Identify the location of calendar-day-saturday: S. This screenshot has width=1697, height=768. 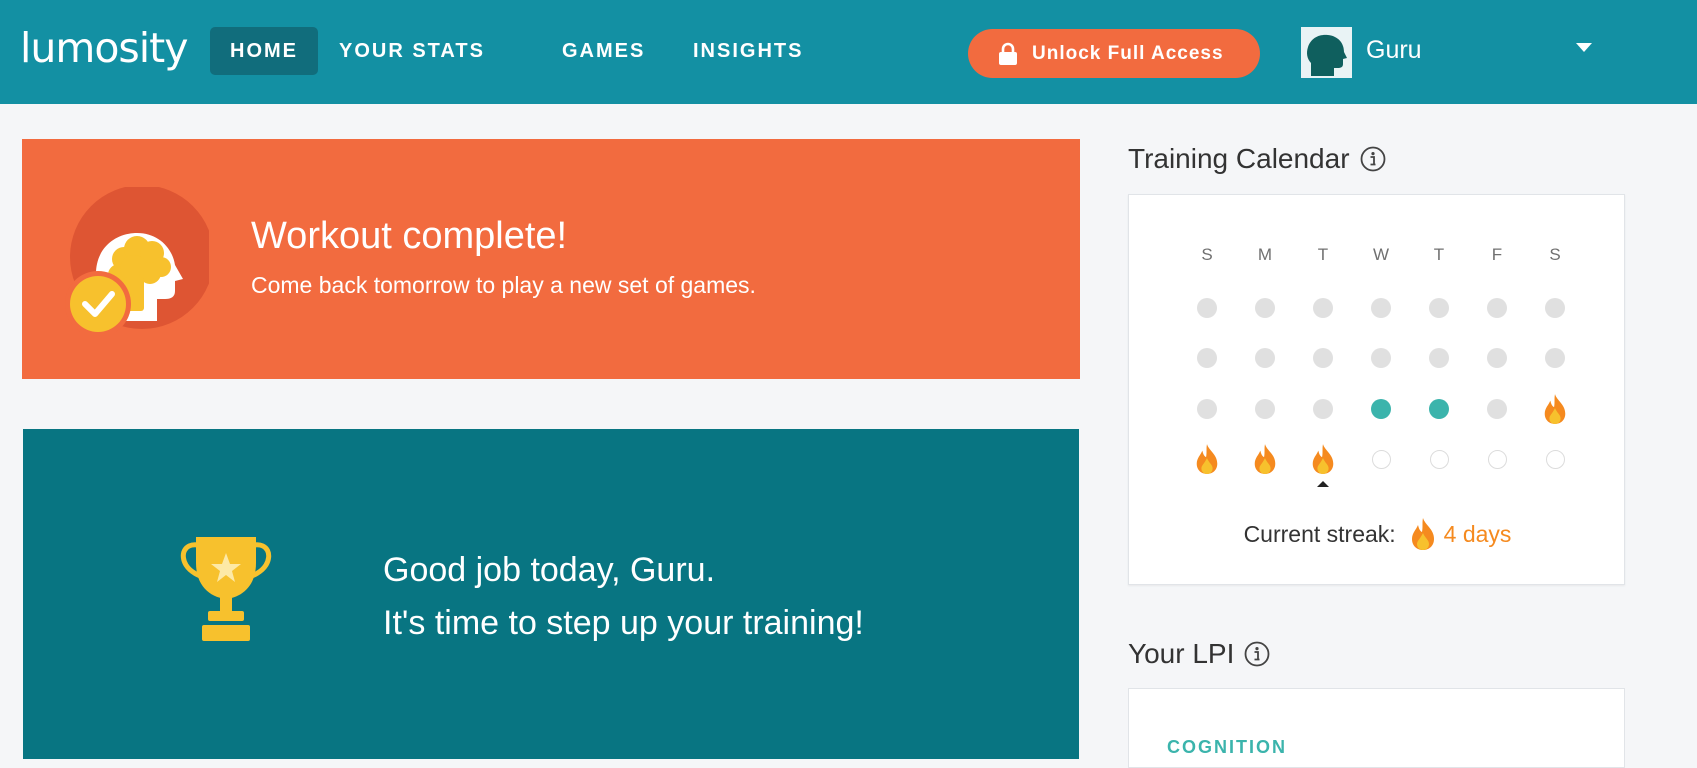
(1555, 254).